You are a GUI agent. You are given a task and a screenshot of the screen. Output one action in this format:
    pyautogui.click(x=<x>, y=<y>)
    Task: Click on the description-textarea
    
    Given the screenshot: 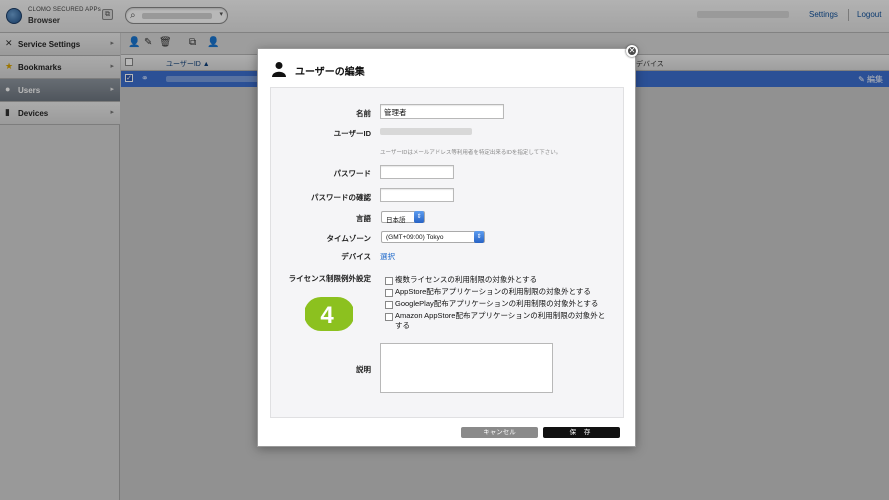 What is the action you would take?
    pyautogui.click(x=466, y=368)
    